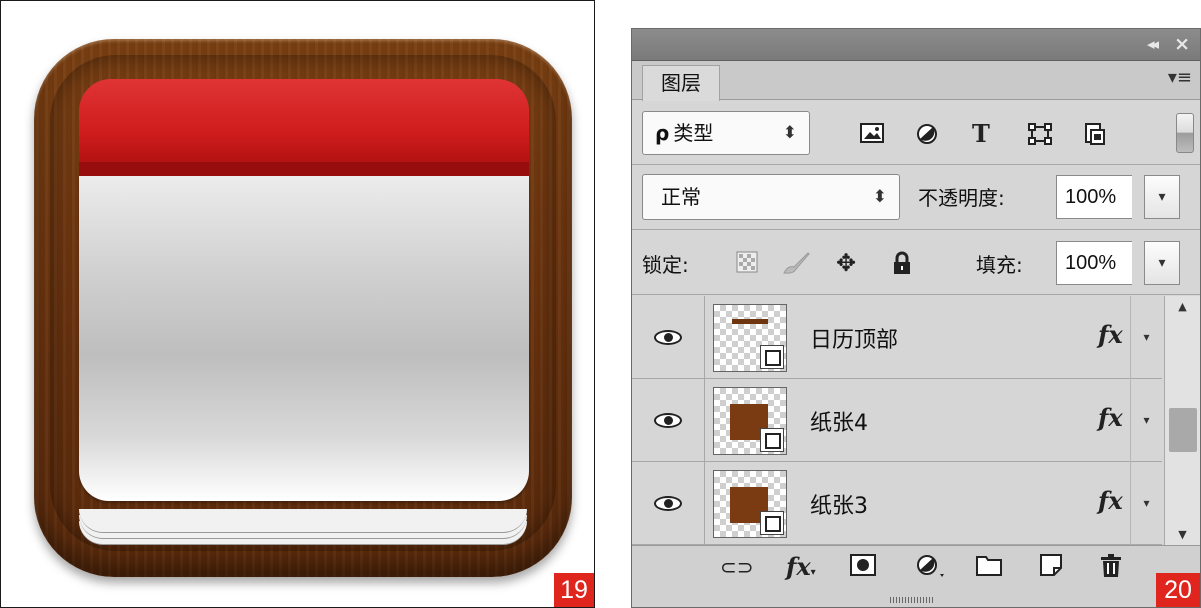 This screenshot has width=1201, height=608. I want to click on trash-icon, so click(1111, 569).